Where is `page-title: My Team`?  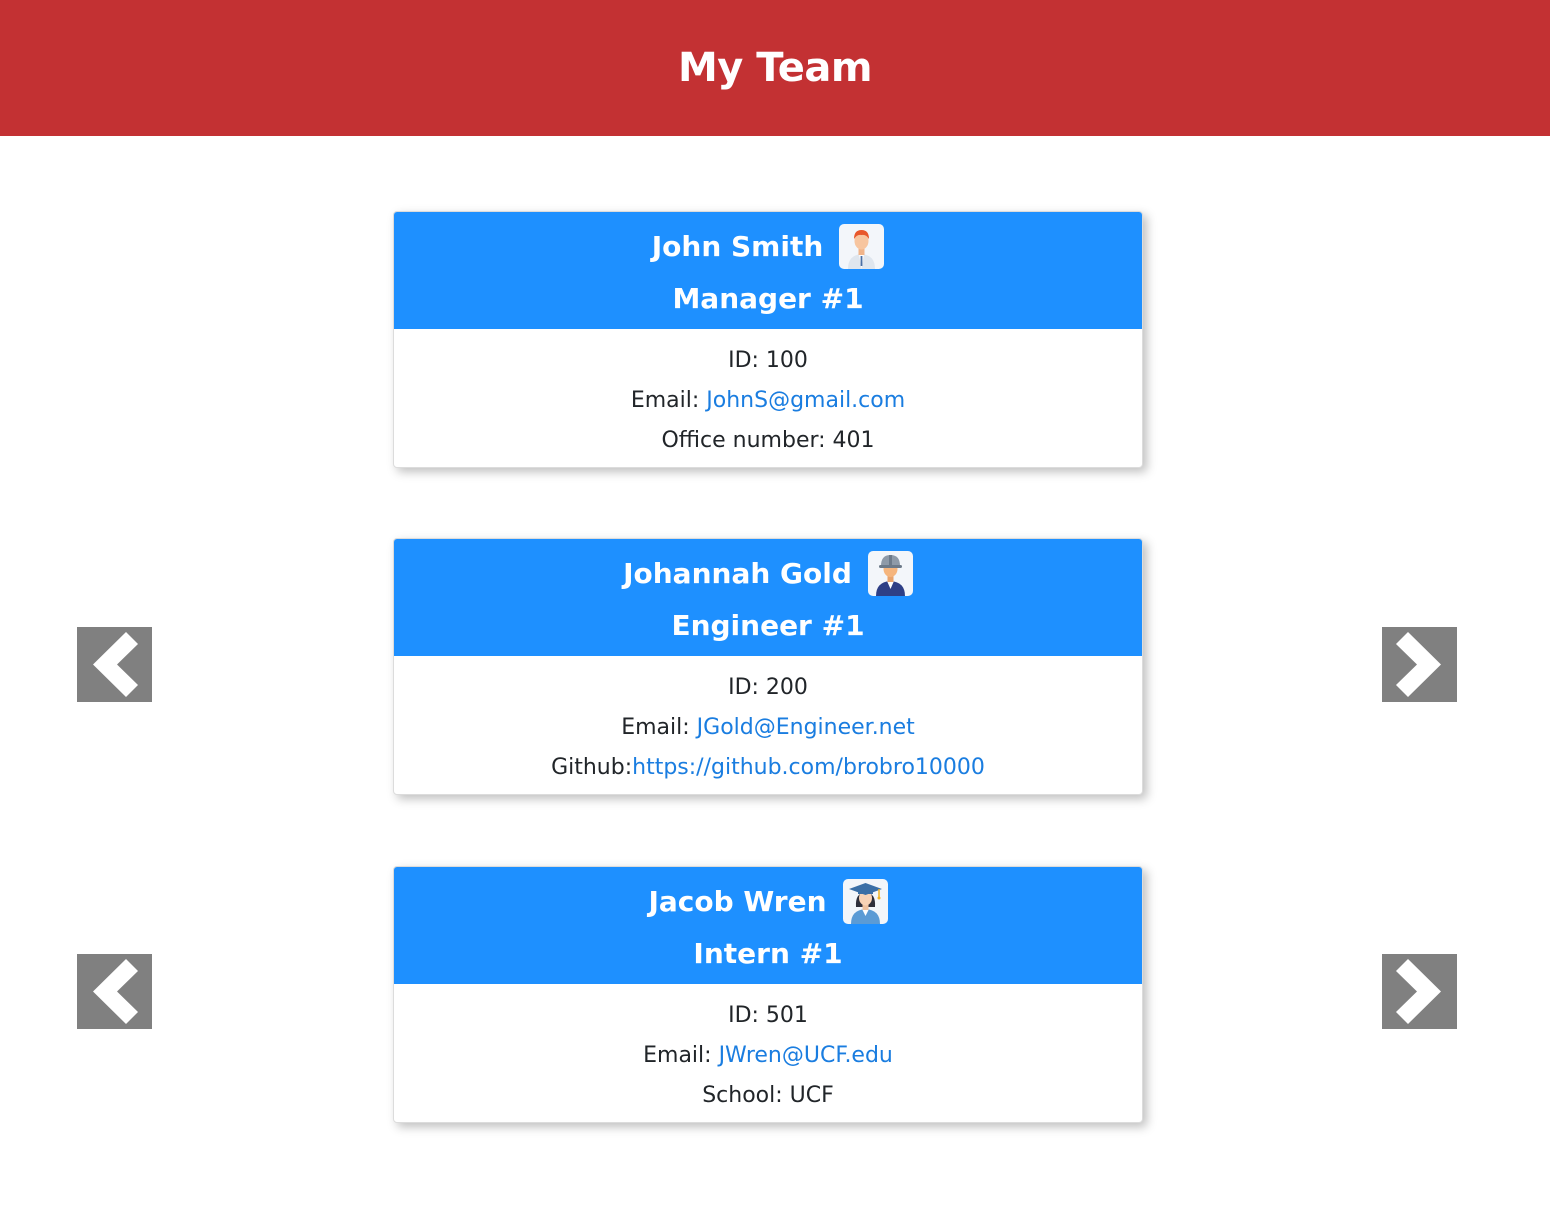 page-title: My Team is located at coordinates (775, 68).